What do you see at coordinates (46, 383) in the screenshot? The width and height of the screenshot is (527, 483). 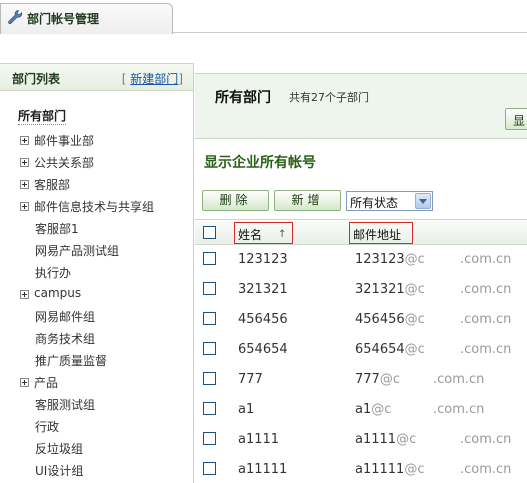 I see `tree-item-label: 产品` at bounding box center [46, 383].